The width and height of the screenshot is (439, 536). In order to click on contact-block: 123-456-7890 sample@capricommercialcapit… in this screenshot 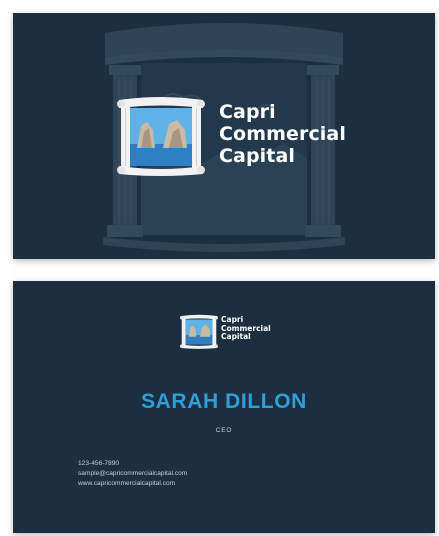, I will do `click(132, 474)`.